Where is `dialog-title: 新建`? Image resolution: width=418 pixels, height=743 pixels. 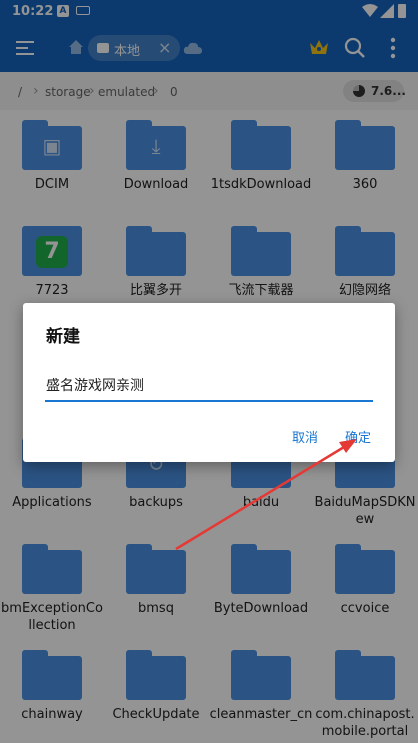
dialog-title: 新建 is located at coordinates (63, 337).